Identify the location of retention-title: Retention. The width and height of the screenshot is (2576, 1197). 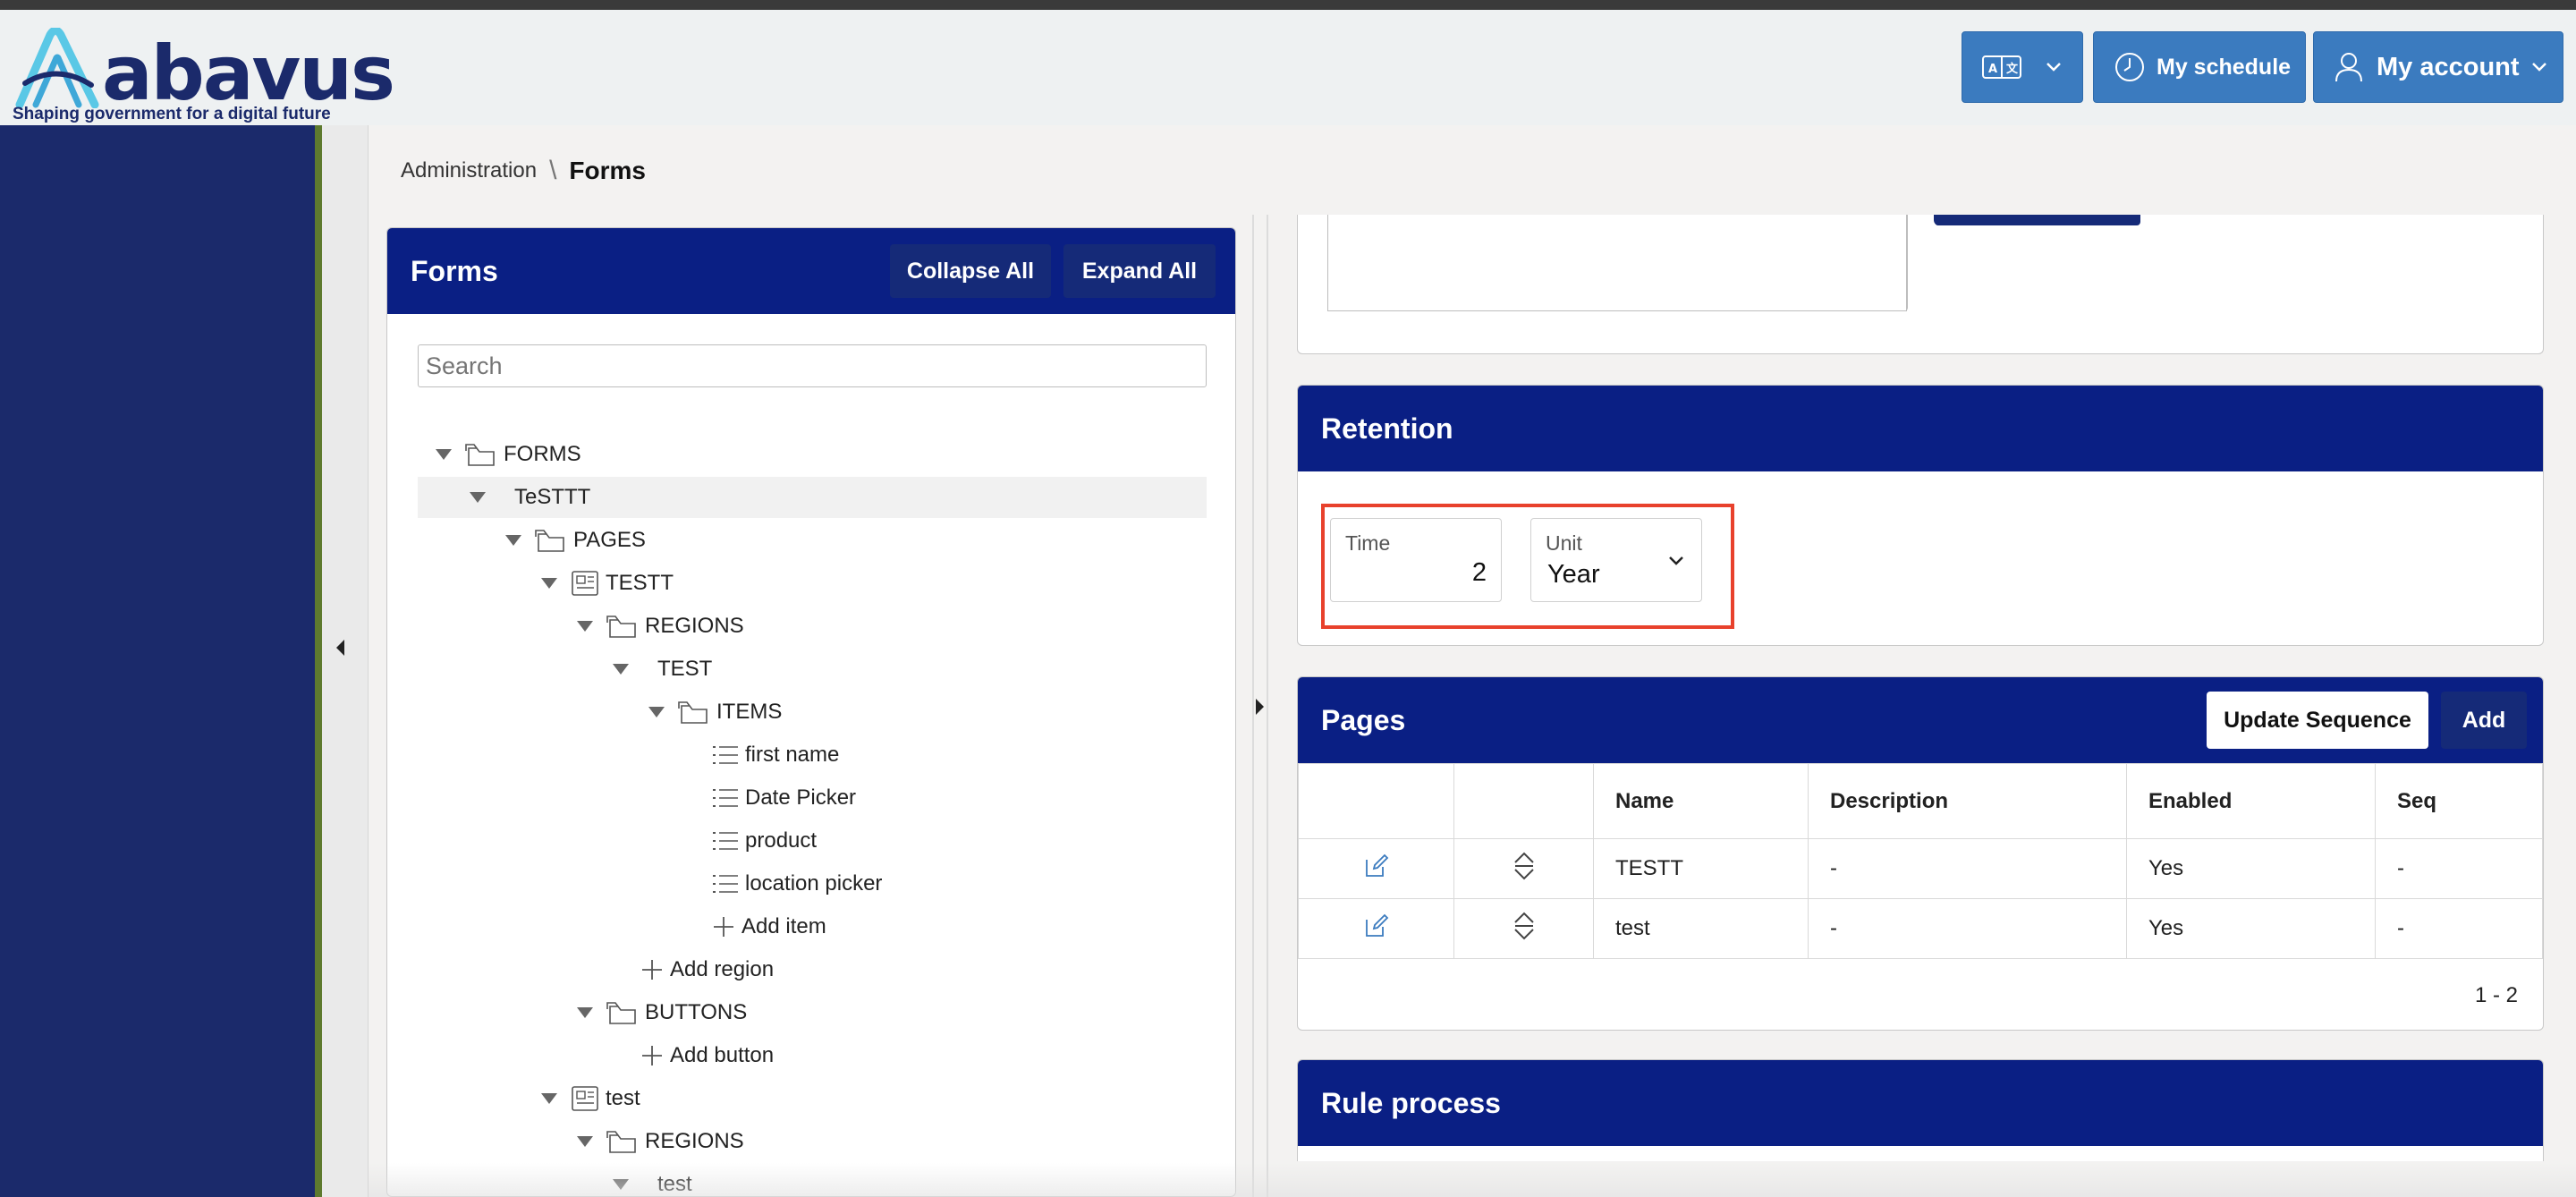
(1387, 429).